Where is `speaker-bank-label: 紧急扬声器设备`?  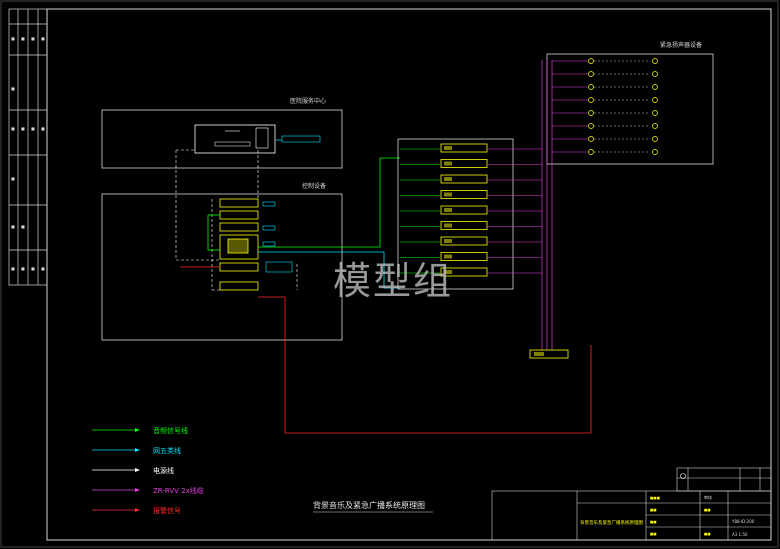
speaker-bank-label: 紧急扬声器设备 is located at coordinates (681, 45).